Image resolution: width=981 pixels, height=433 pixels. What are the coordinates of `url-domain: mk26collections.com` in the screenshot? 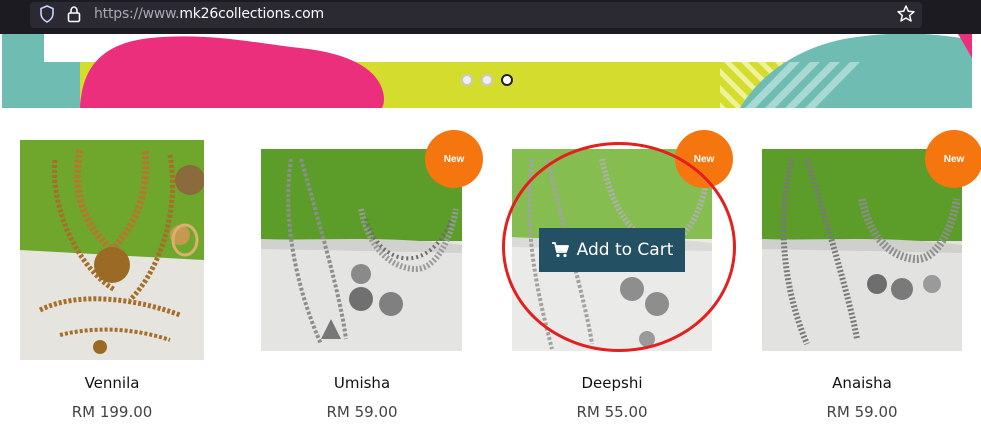 It's located at (251, 14).